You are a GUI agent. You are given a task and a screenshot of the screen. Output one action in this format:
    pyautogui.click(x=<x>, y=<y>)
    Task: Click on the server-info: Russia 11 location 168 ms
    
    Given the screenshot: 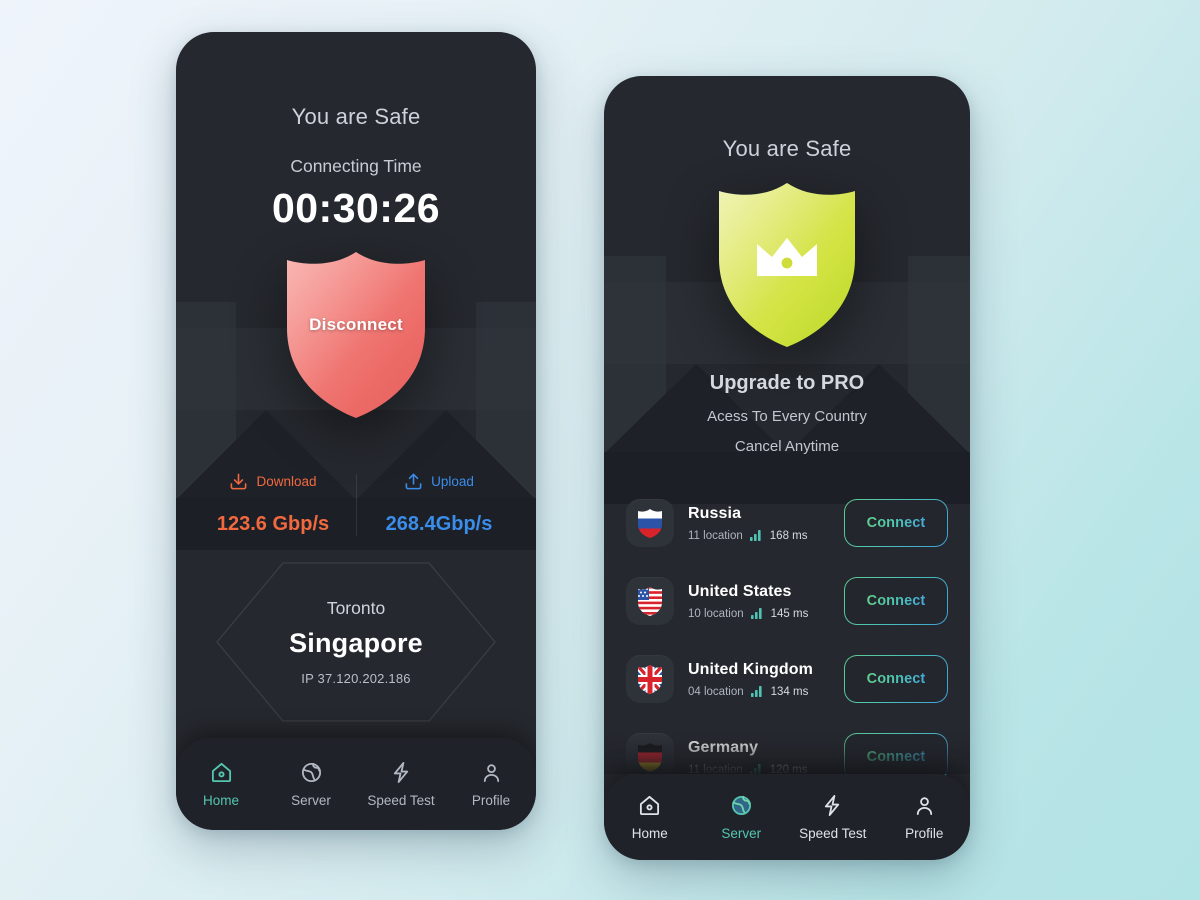 What is the action you would take?
    pyautogui.click(x=759, y=523)
    